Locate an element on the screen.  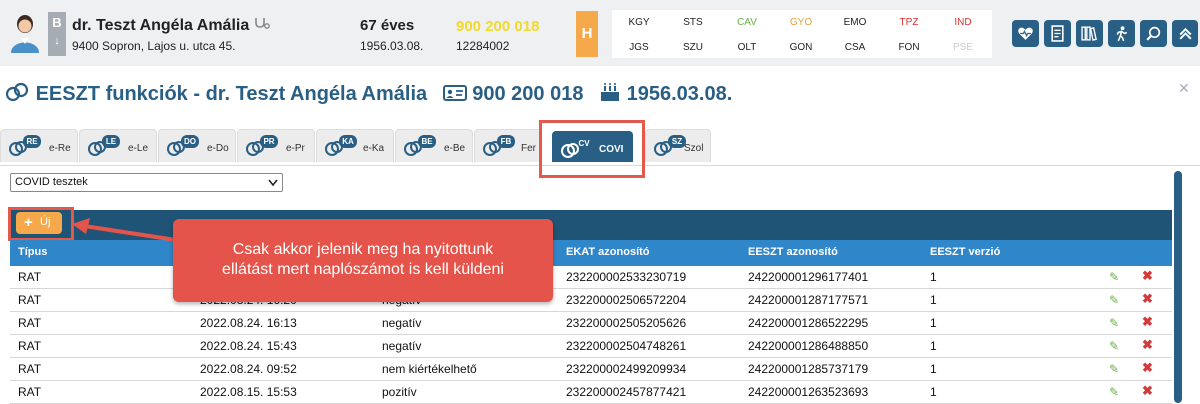
code-szu: SZU is located at coordinates (693, 47).